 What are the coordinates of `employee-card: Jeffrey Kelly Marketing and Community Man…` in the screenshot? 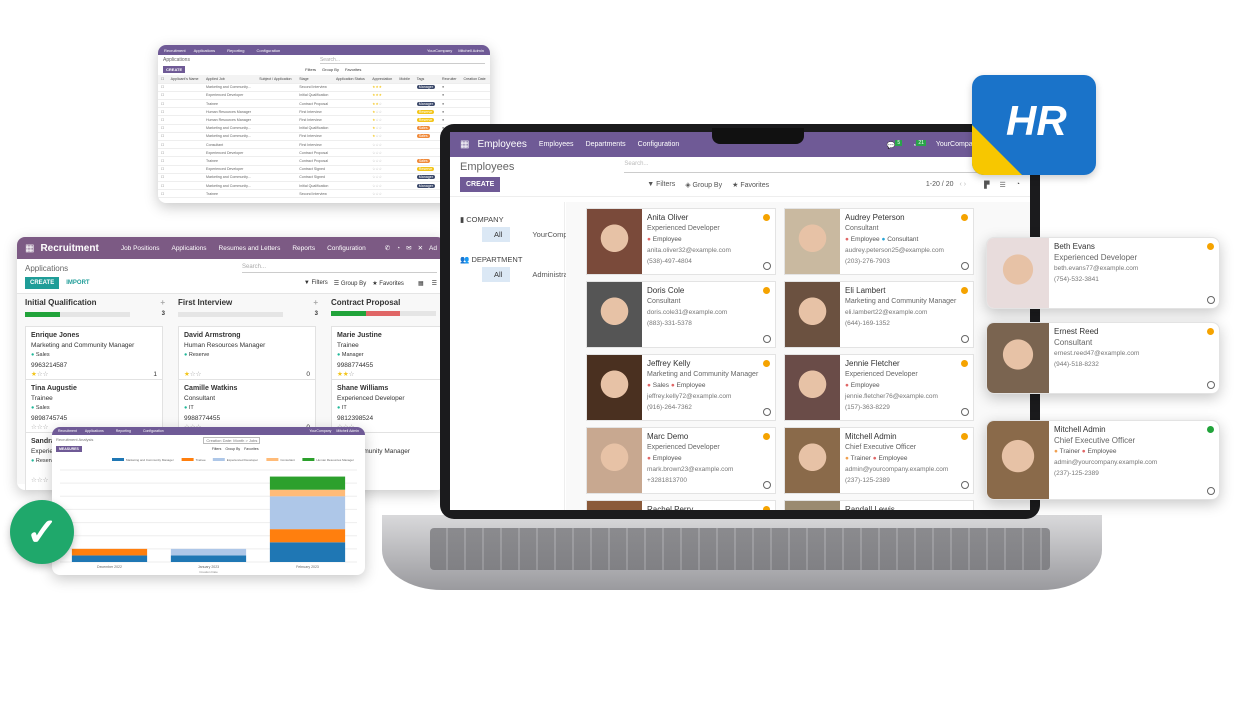 It's located at (681, 387).